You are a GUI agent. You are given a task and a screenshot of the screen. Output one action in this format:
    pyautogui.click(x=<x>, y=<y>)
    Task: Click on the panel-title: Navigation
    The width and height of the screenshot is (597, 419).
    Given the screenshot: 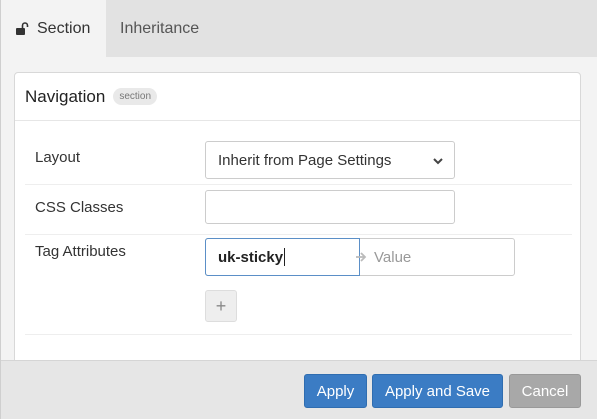 What is the action you would take?
    pyautogui.click(x=65, y=96)
    